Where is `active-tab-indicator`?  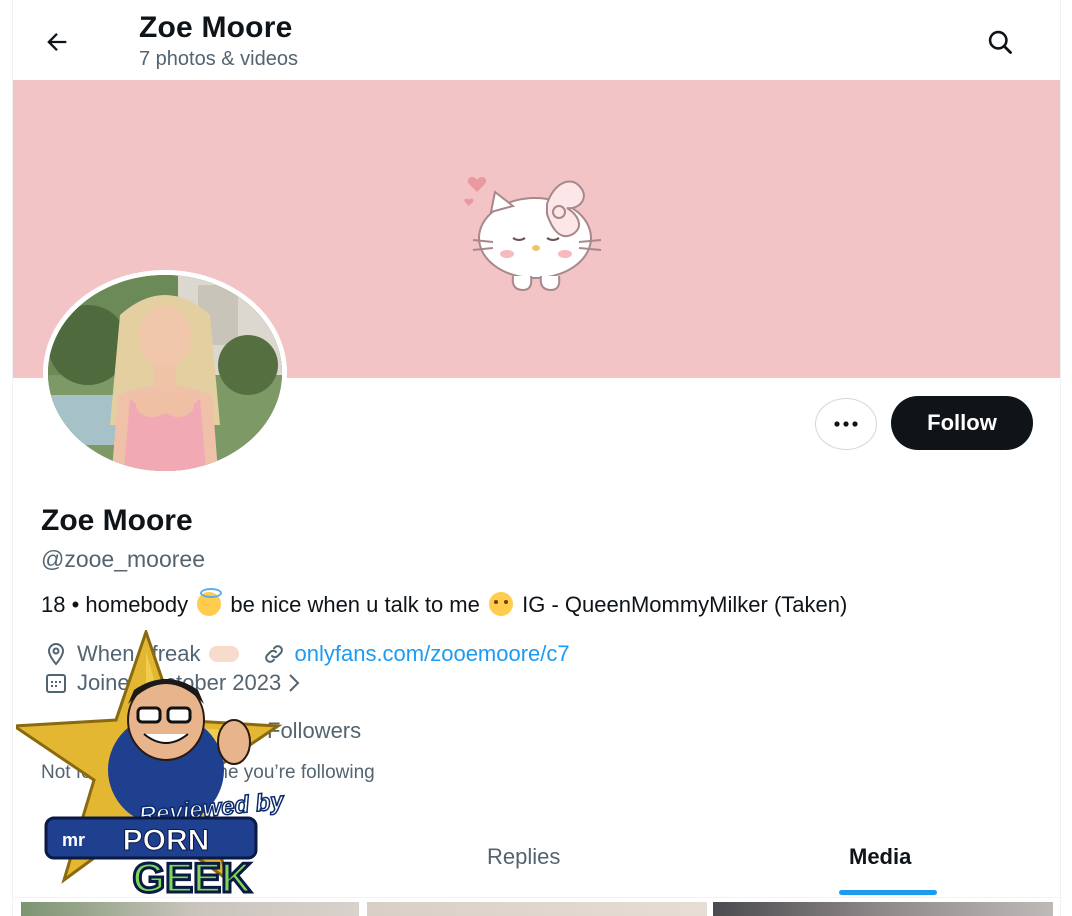 active-tab-indicator is located at coordinates (888, 892).